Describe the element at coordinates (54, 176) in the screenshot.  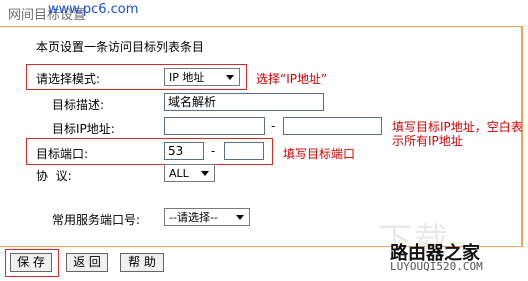
I see `protocol-label: 协 议:` at that location.